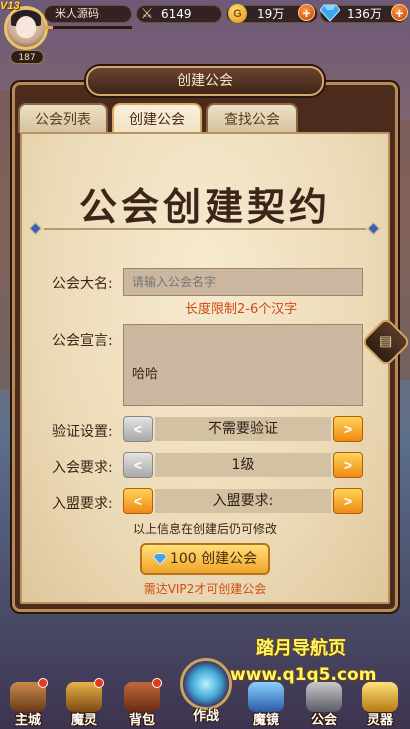 The image size is (410, 729). Describe the element at coordinates (157, 118) in the screenshot. I see `tab-create-guild: 创建公会` at that location.